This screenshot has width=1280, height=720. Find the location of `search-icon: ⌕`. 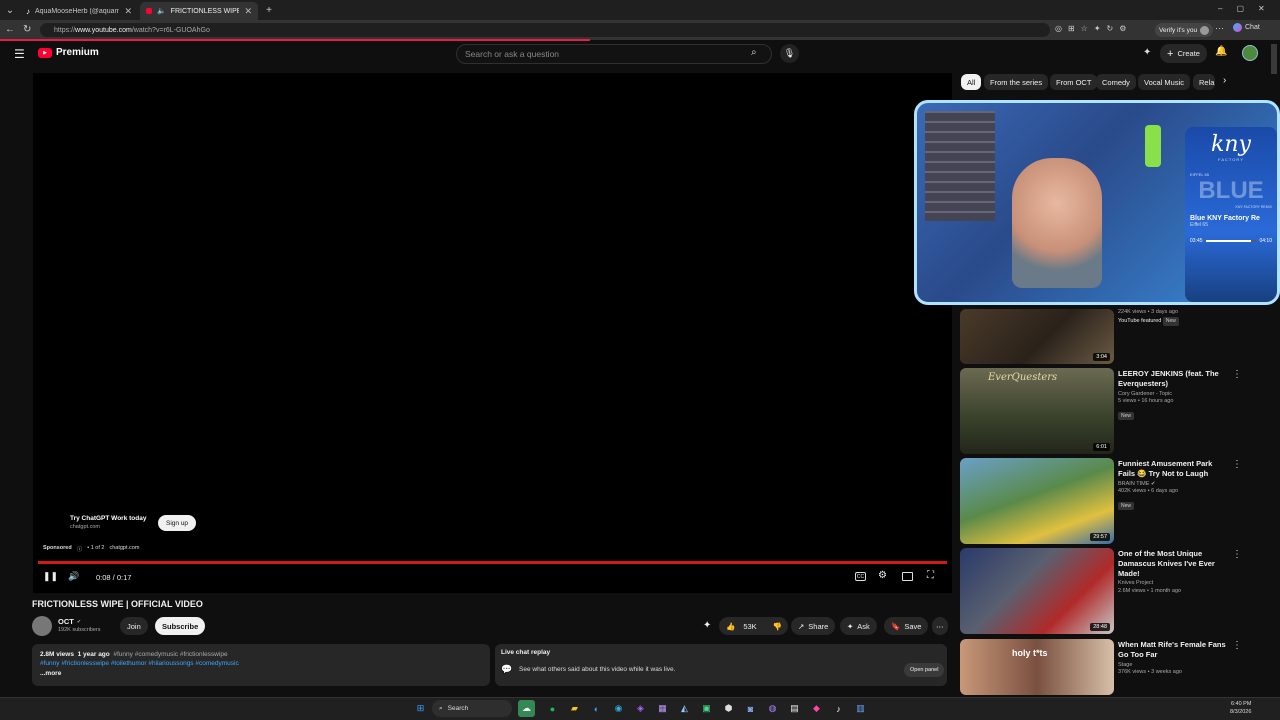

search-icon: ⌕ is located at coordinates (754, 52).